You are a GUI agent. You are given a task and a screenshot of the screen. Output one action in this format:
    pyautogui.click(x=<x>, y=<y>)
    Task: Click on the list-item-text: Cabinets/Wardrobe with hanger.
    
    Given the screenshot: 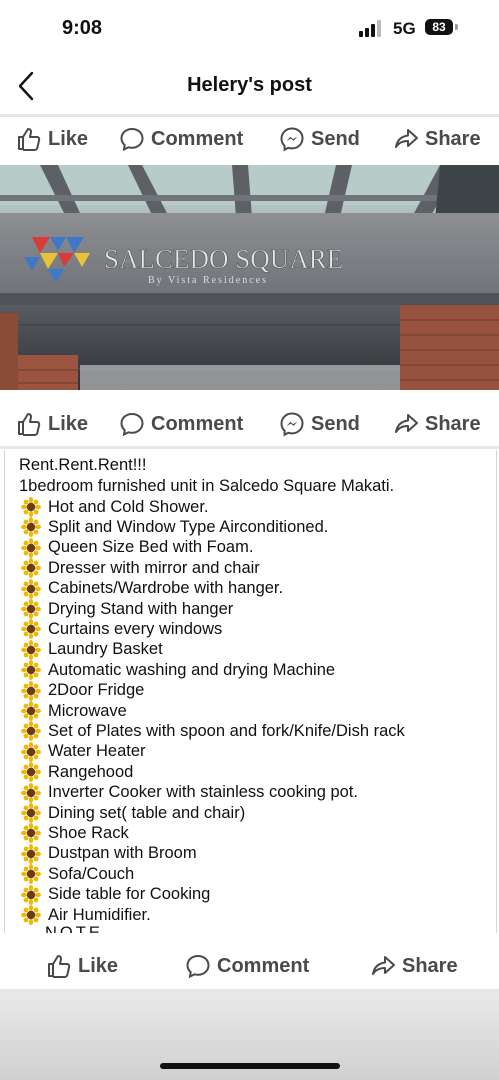 What is the action you would take?
    pyautogui.click(x=166, y=588)
    